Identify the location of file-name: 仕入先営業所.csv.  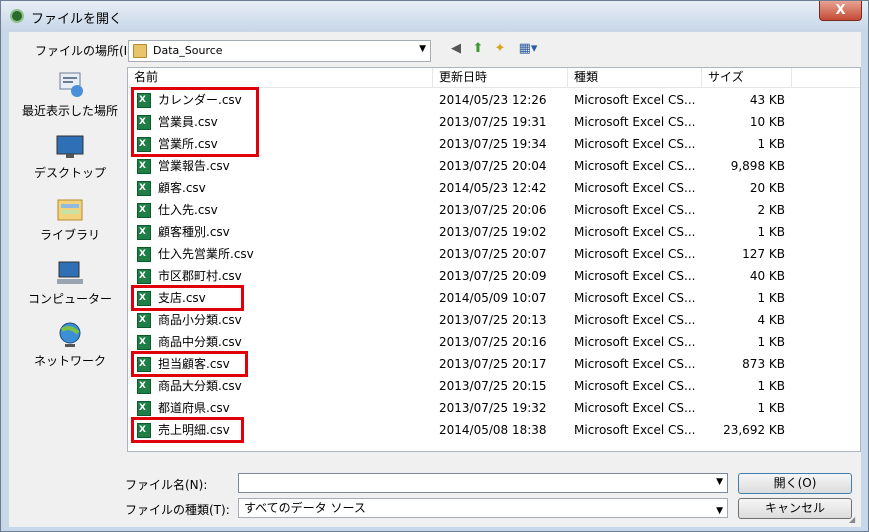
(206, 254).